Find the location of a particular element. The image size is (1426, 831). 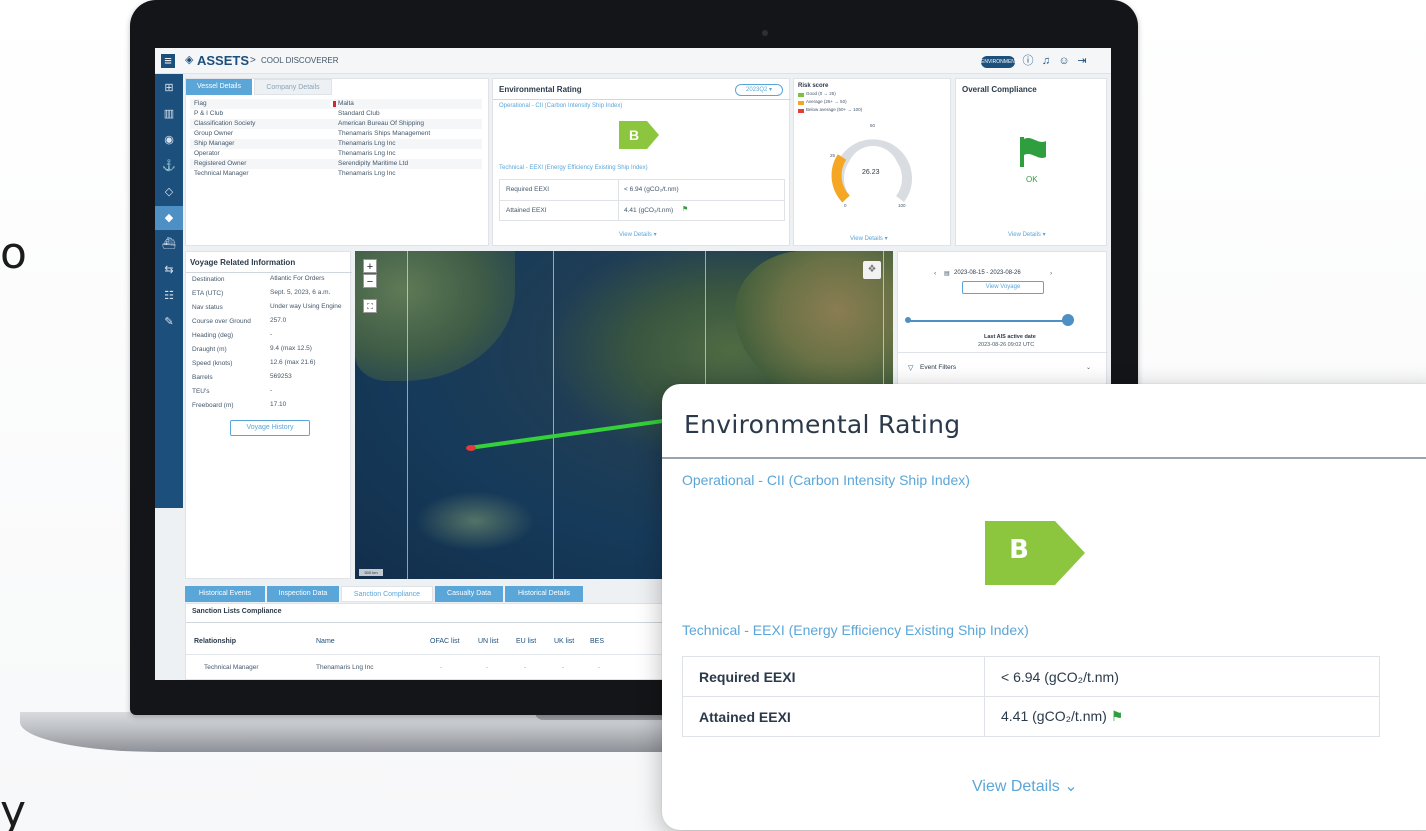

column-name: Name is located at coordinates (325, 641).